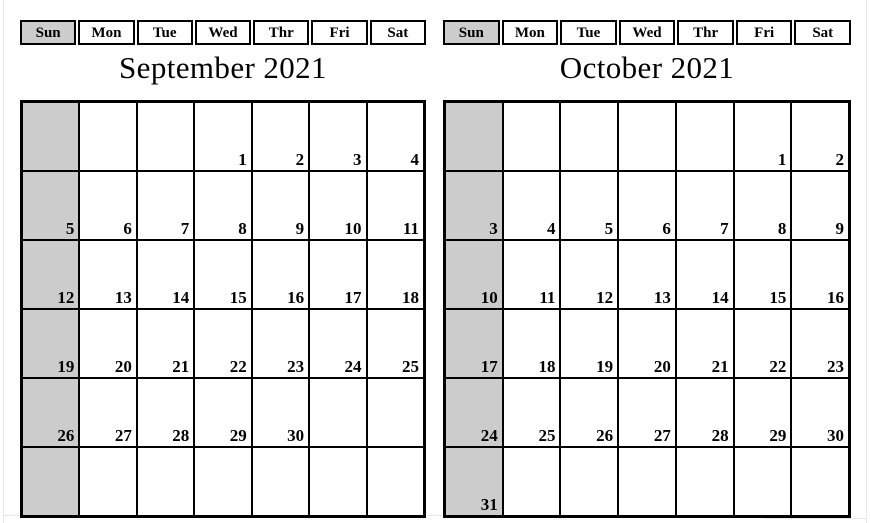 This screenshot has width=870, height=523. What do you see at coordinates (823, 32) in the screenshot?
I see `weekday-header-sat: Sat` at bounding box center [823, 32].